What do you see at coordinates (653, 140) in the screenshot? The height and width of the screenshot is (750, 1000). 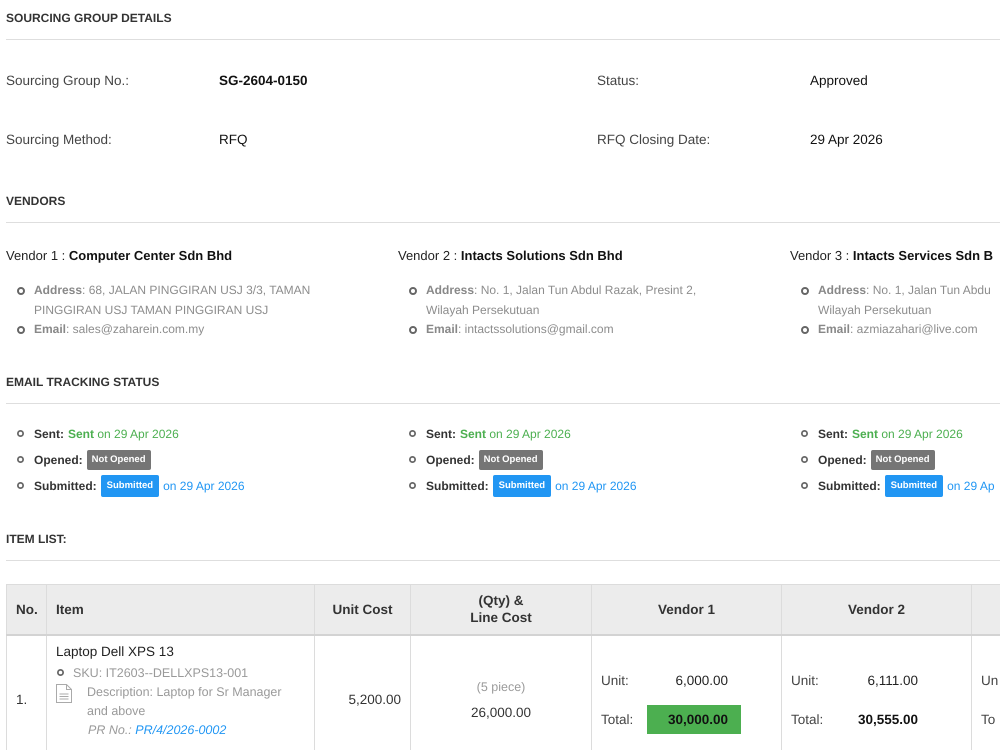 I see `field-label: RFQ Closing Date:` at bounding box center [653, 140].